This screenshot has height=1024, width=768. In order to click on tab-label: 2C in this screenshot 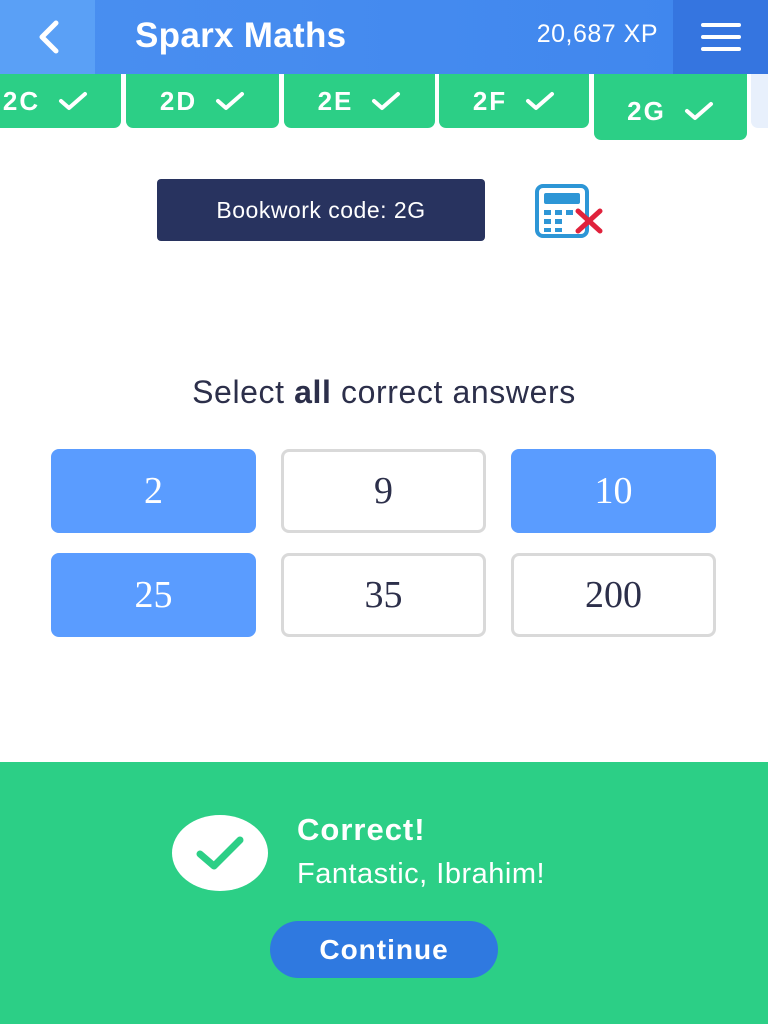, I will do `click(21, 100)`.